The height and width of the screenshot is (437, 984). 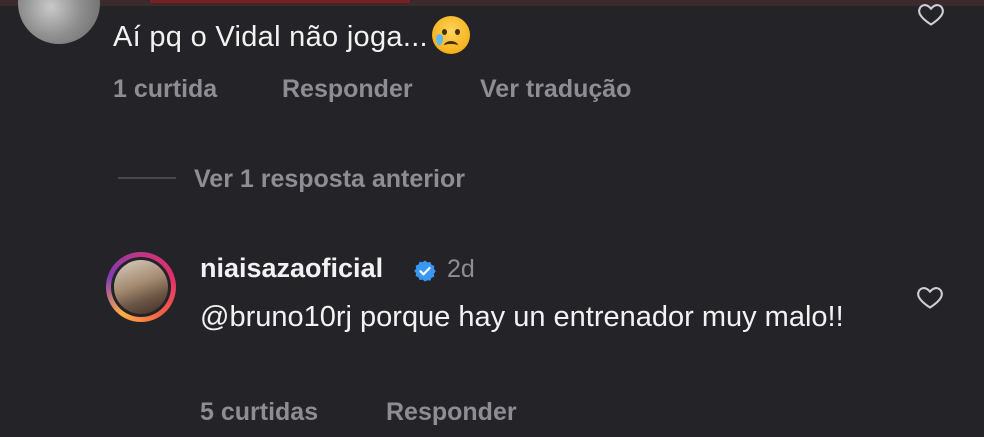 What do you see at coordinates (280, 1) in the screenshot?
I see `top-edge-accent` at bounding box center [280, 1].